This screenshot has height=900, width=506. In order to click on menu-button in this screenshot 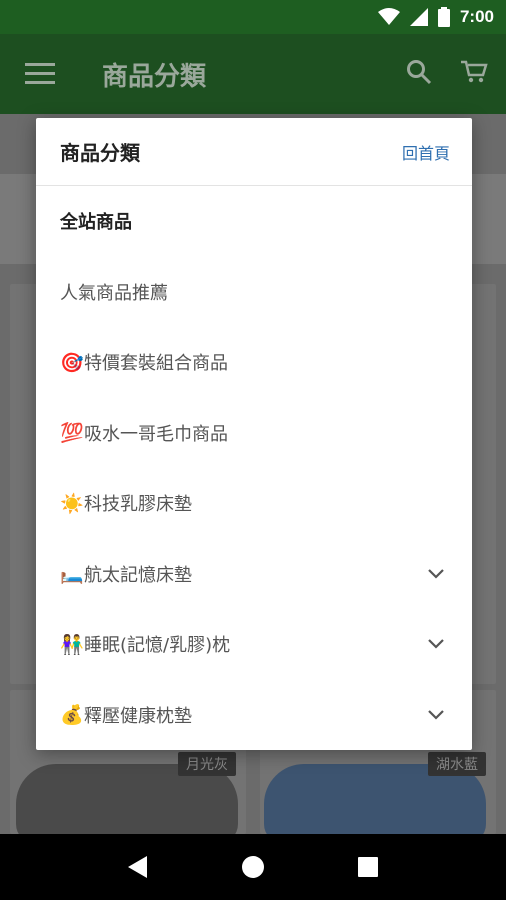, I will do `click(40, 74)`.